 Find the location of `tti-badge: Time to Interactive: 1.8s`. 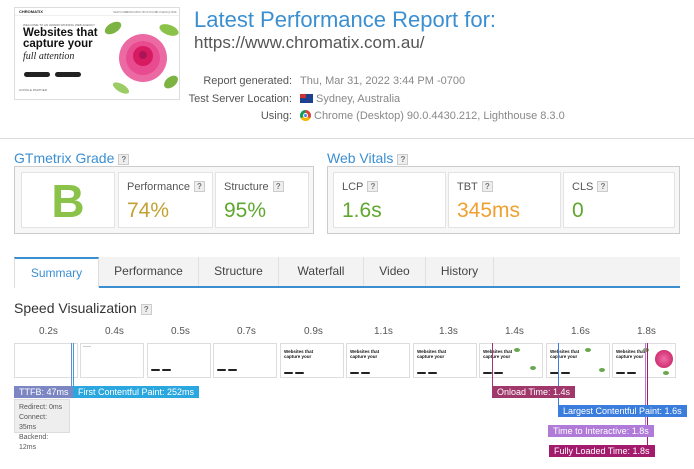

tti-badge: Time to Interactive: 1.8s is located at coordinates (601, 431).